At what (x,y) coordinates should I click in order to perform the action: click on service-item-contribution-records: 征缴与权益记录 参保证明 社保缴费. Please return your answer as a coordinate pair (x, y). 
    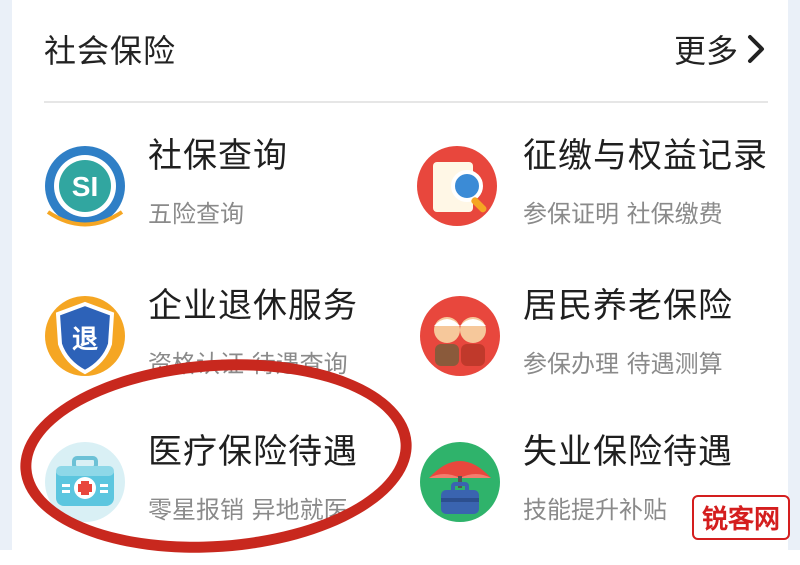
    Looking at the image, I should click on (595, 177).